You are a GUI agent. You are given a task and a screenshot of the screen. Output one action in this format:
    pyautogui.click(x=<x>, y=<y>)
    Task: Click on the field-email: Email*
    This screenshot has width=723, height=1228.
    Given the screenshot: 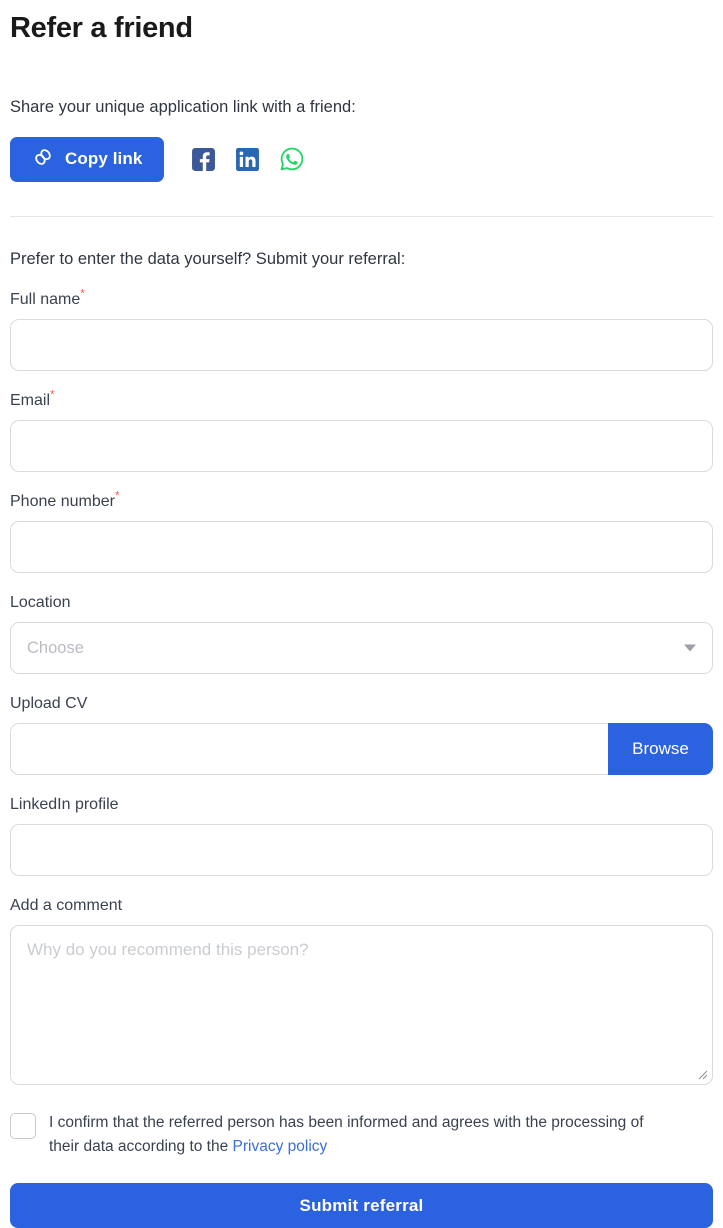 What is the action you would take?
    pyautogui.click(x=361, y=429)
    